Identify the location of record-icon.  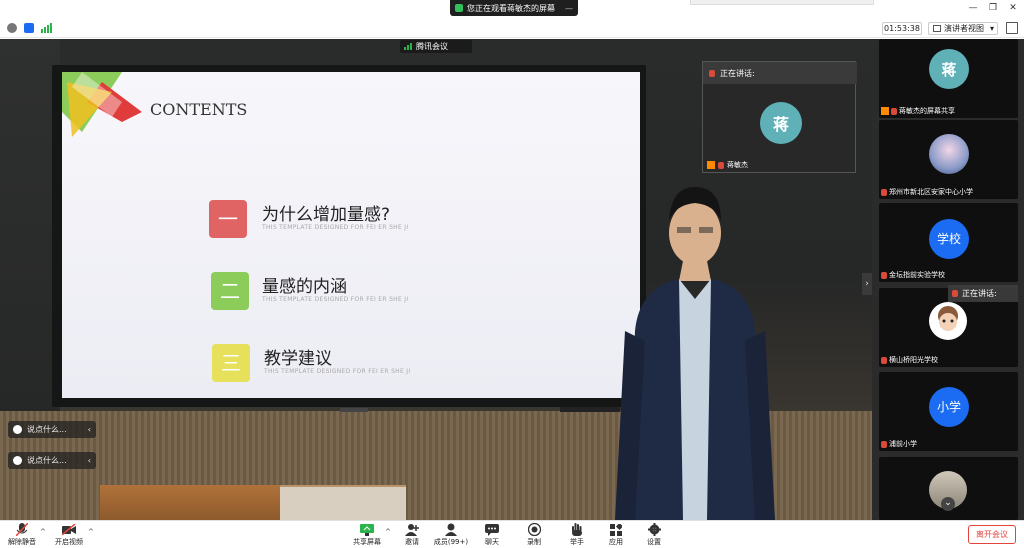
(534, 529).